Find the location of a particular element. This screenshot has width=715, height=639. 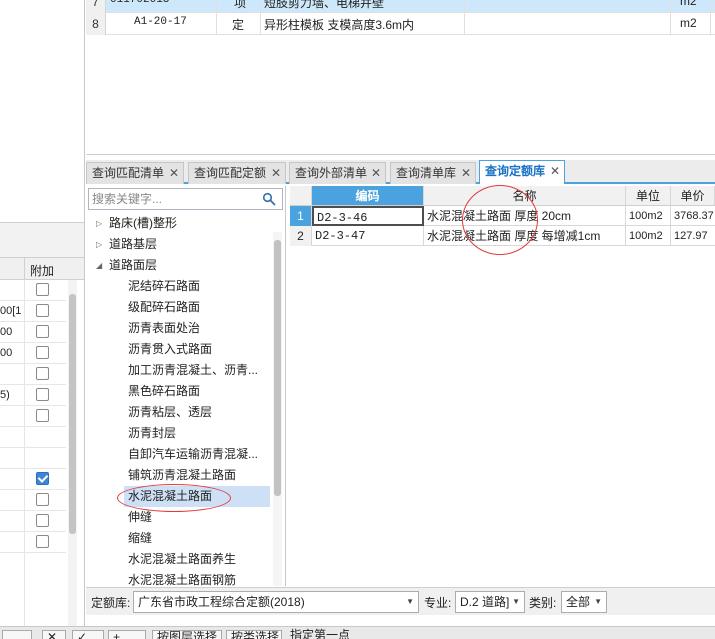

tree-item: 沥青封层 is located at coordinates (197, 433).